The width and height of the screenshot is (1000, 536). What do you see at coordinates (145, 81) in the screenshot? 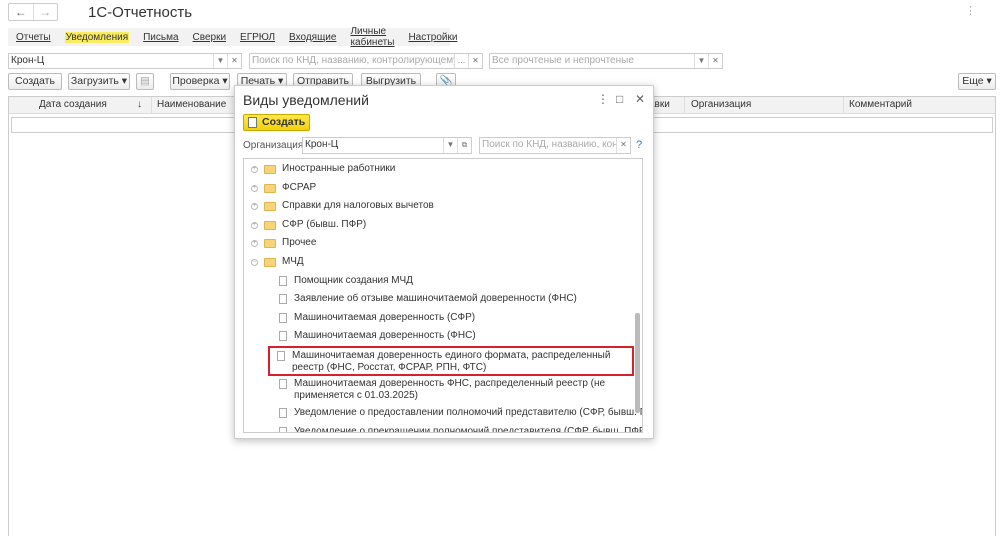
I see `print-doc-icon: ▤` at bounding box center [145, 81].